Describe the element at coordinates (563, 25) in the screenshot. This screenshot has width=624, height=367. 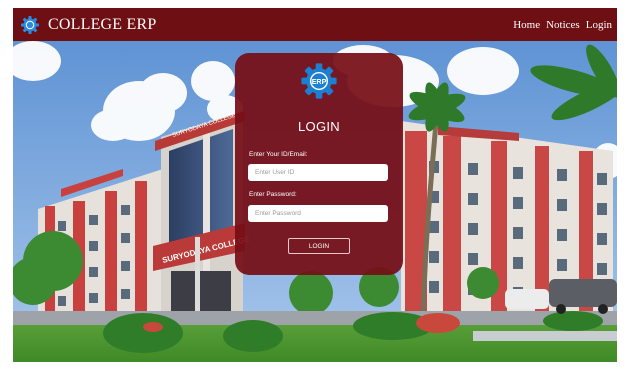
I see `nav-notices-link: Notices` at that location.